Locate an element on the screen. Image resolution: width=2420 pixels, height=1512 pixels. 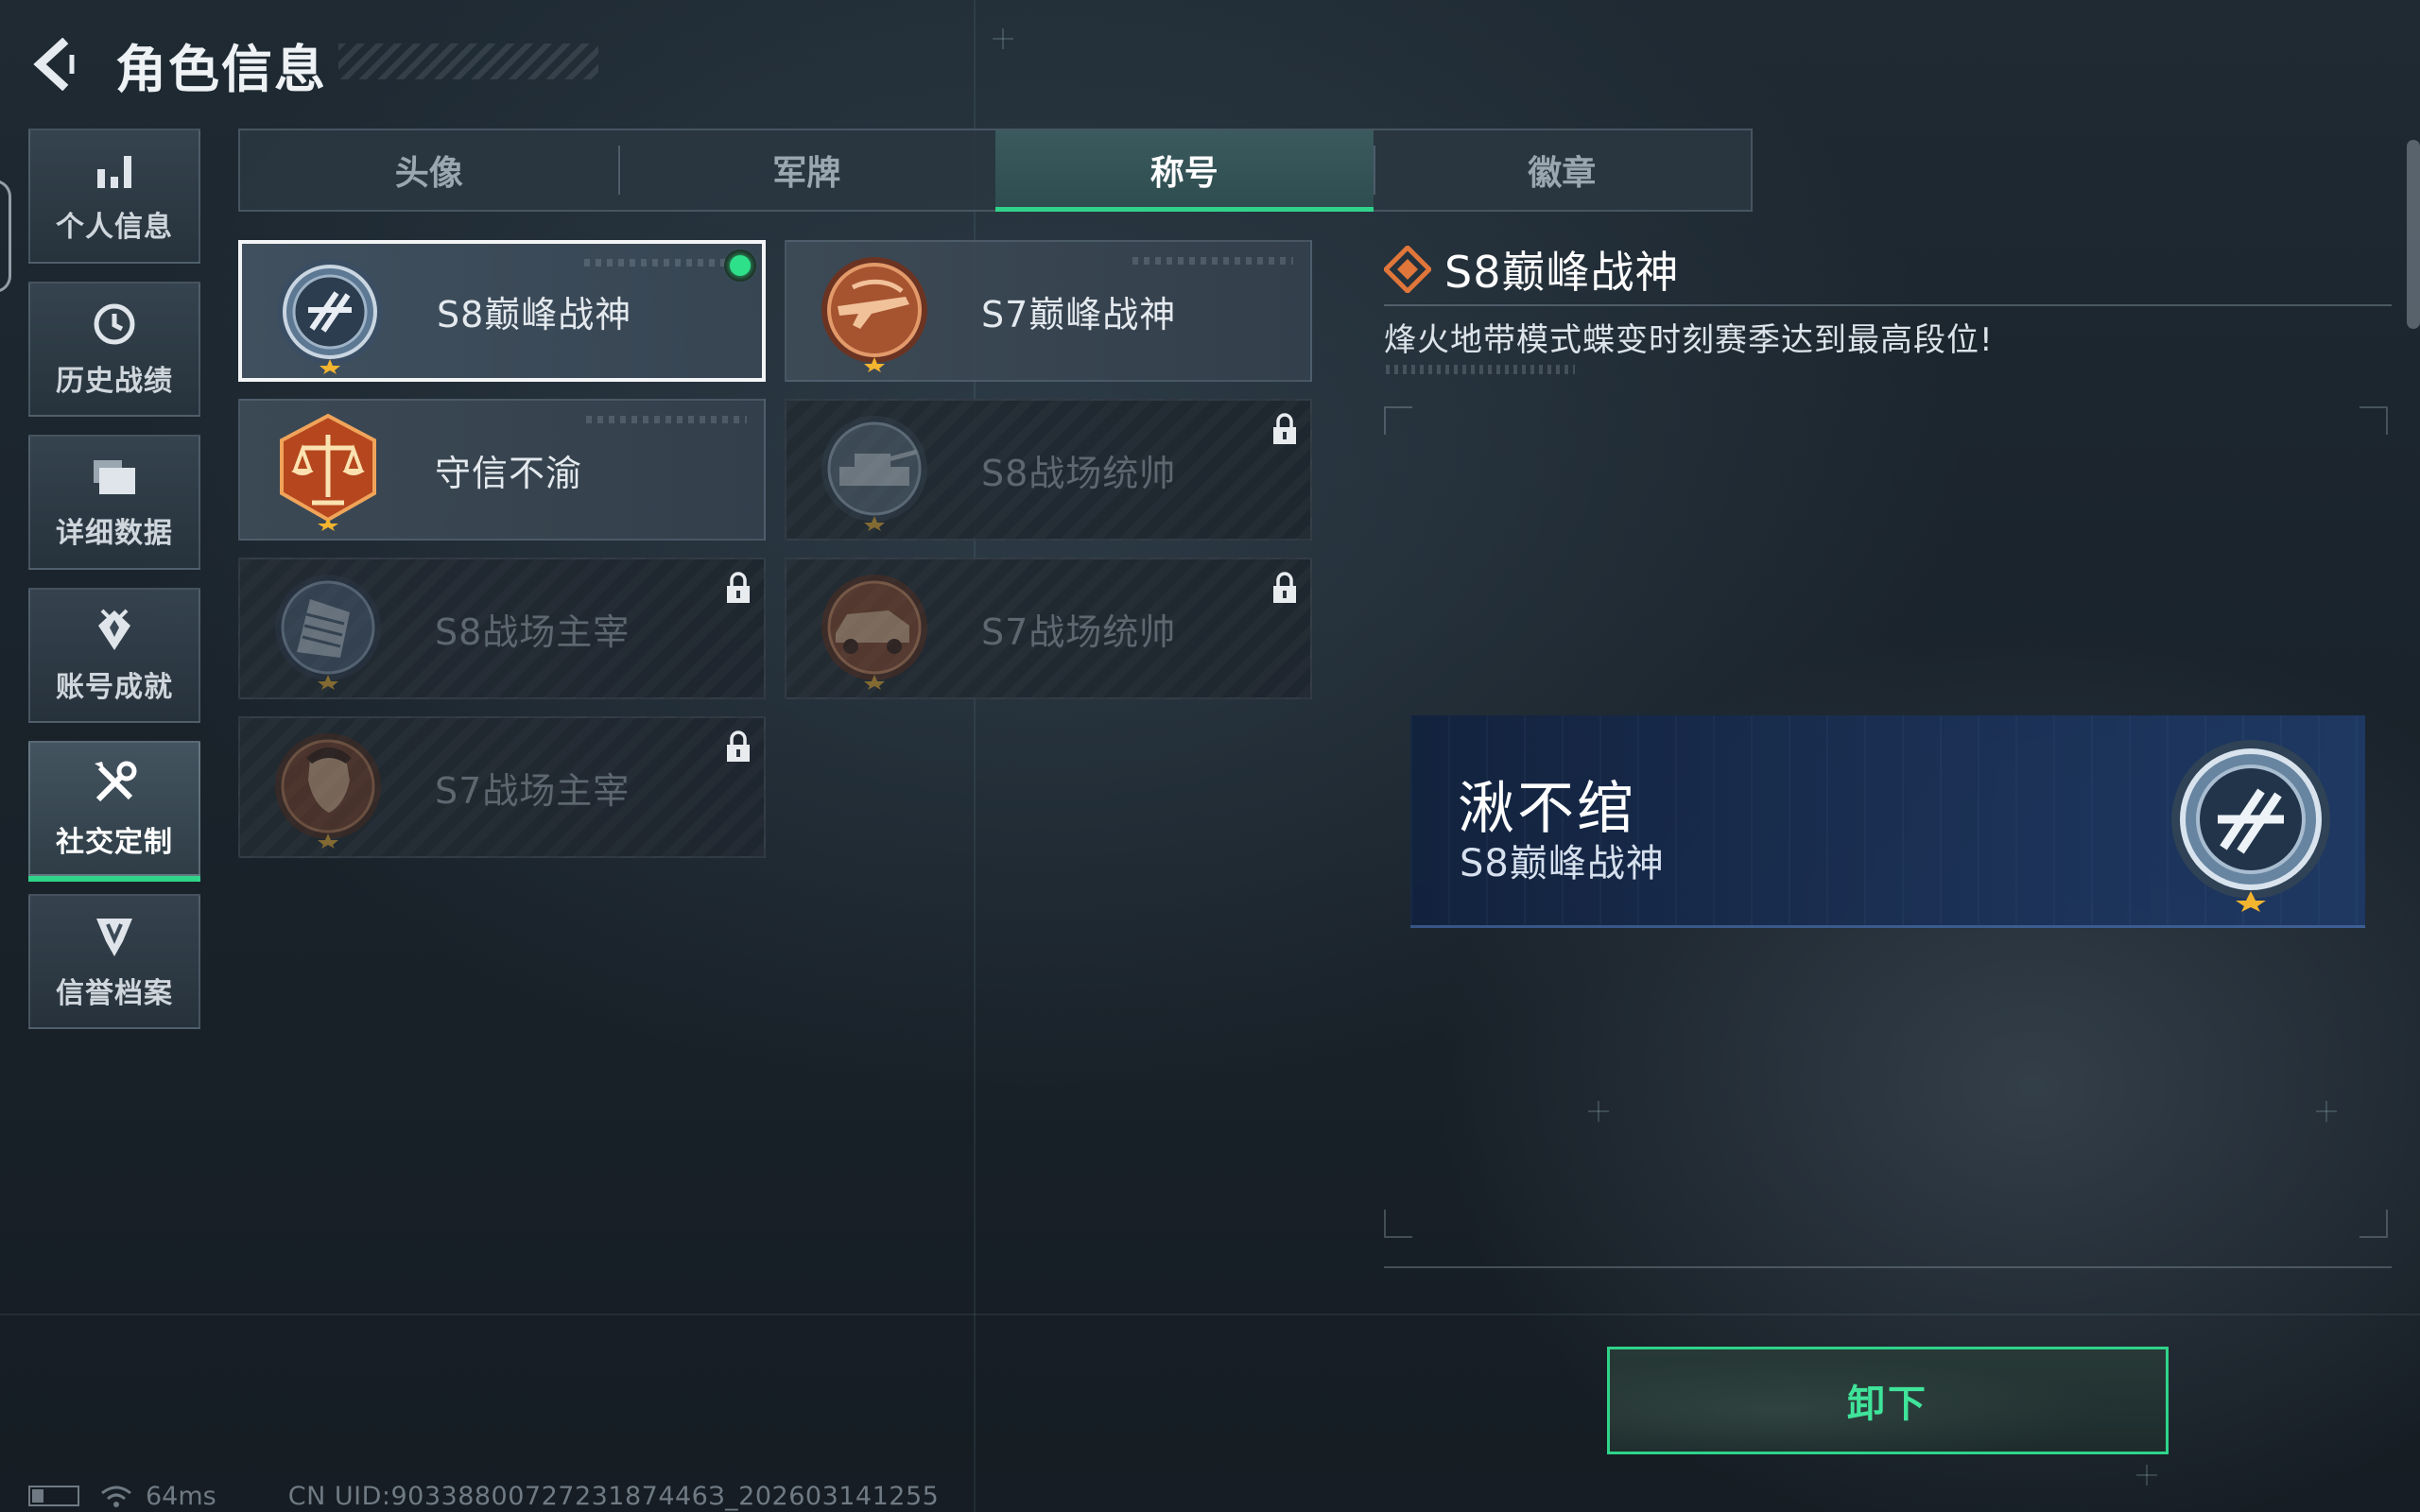
scrollbar is located at coordinates (2413, 234).